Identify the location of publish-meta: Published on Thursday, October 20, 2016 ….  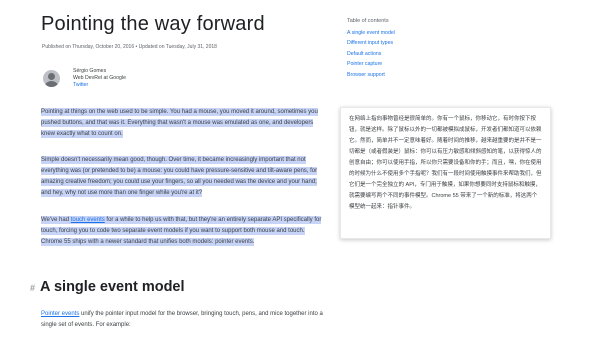
(129, 47).